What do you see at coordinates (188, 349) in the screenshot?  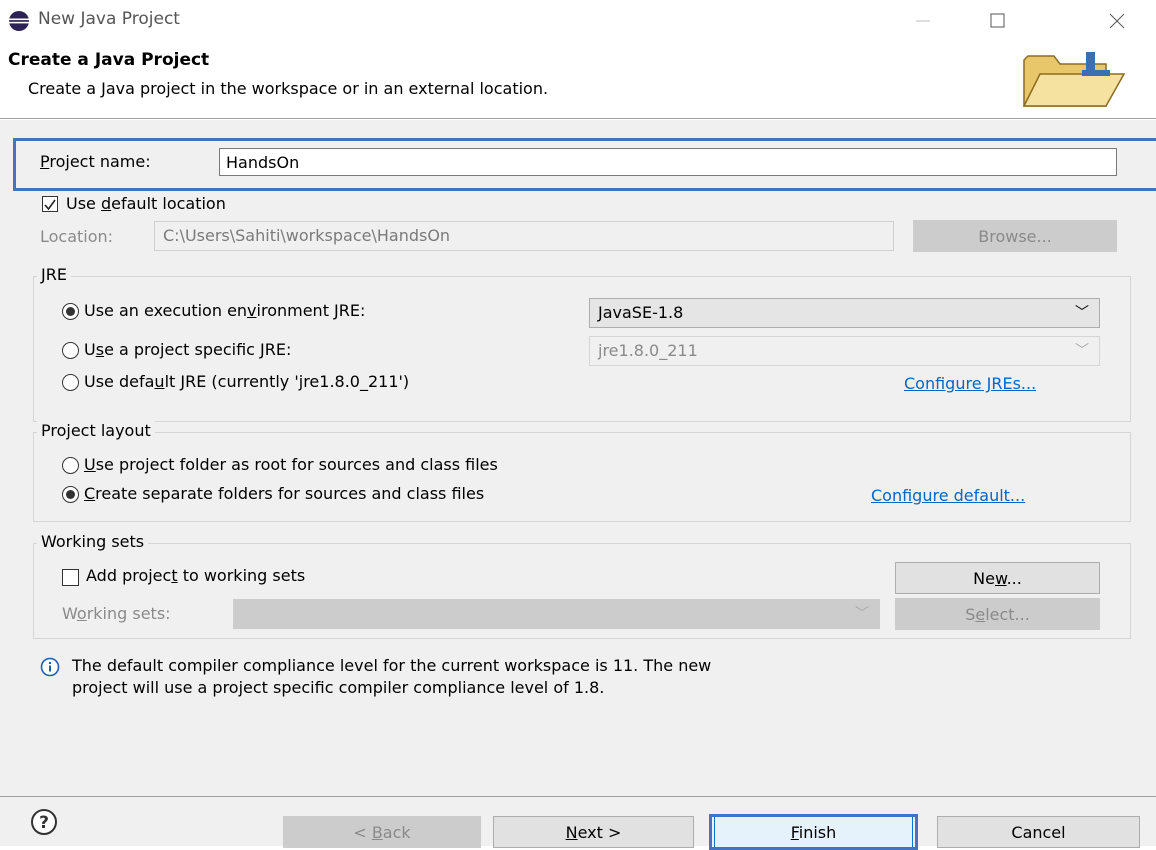 I see `jre-project-specific-label: Use a project specific JRE:` at bounding box center [188, 349].